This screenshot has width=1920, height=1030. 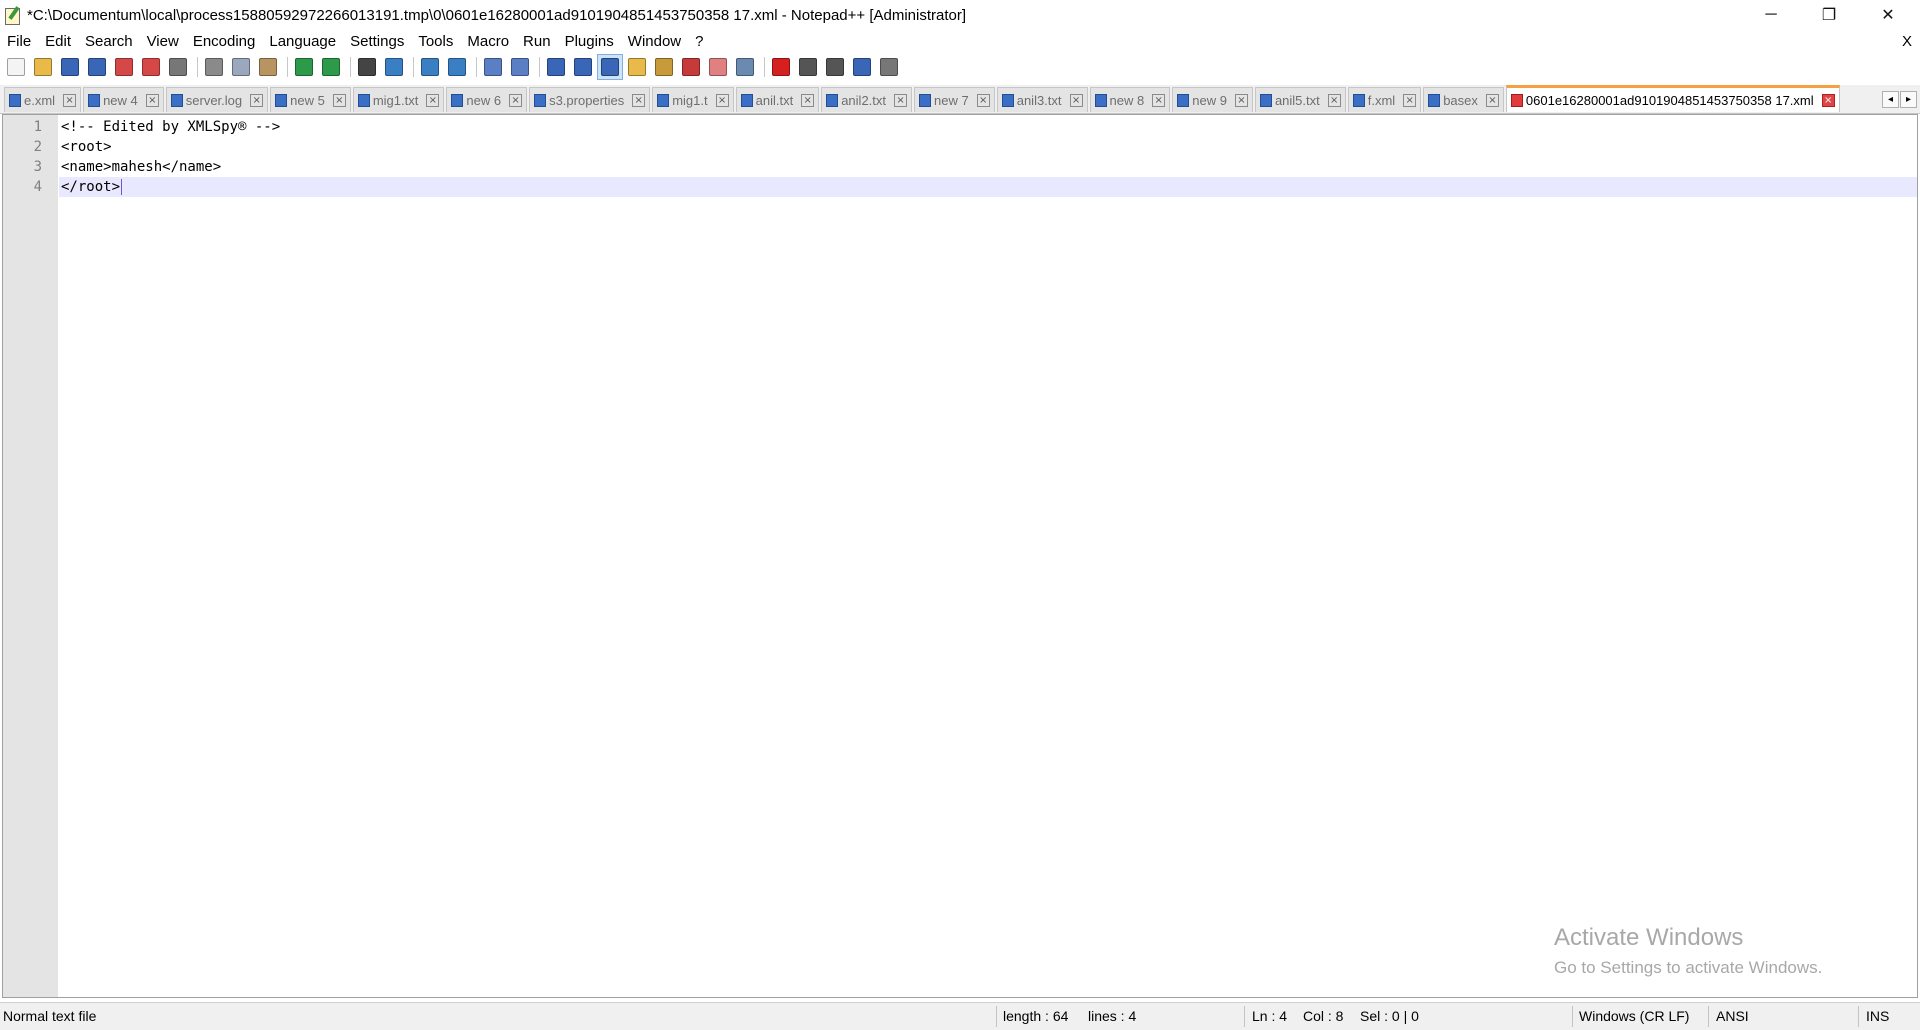 I want to click on tab-mig1-txt: mig1.txt ×, so click(x=398, y=99).